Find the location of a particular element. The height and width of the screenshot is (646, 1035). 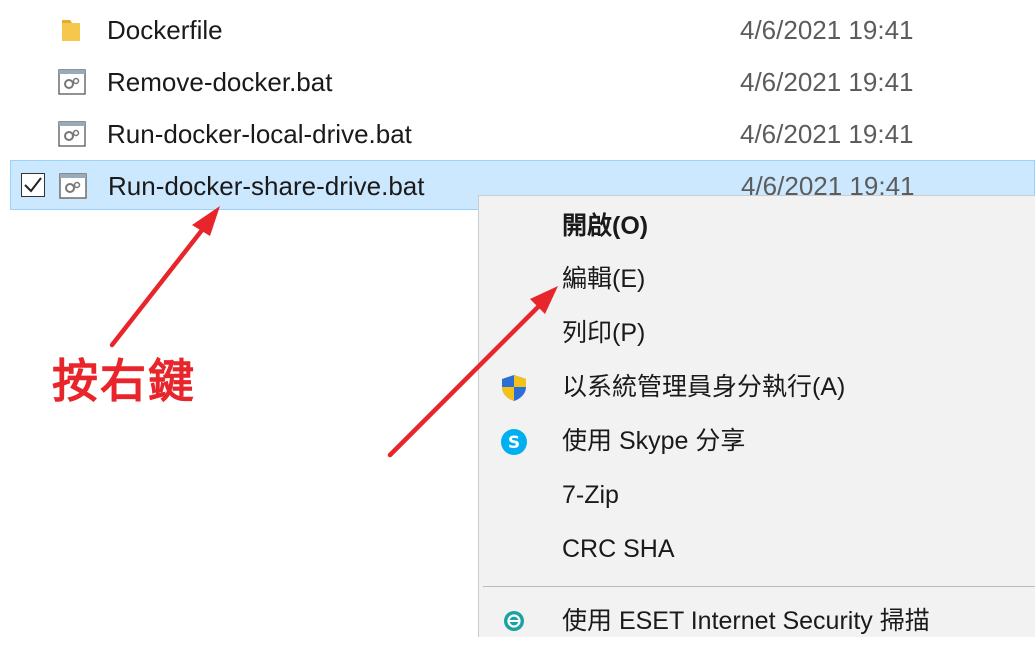

arrow-to-file-icon is located at coordinates (164, 277).